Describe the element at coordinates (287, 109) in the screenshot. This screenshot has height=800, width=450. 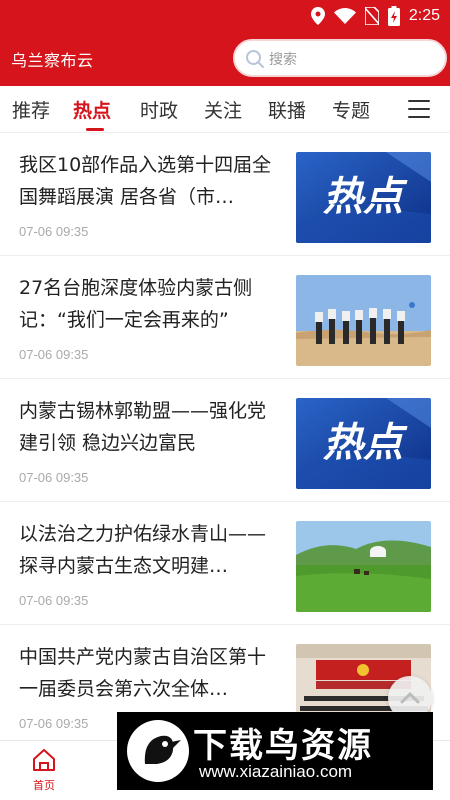
I see `tab-broadcast: 联播` at that location.